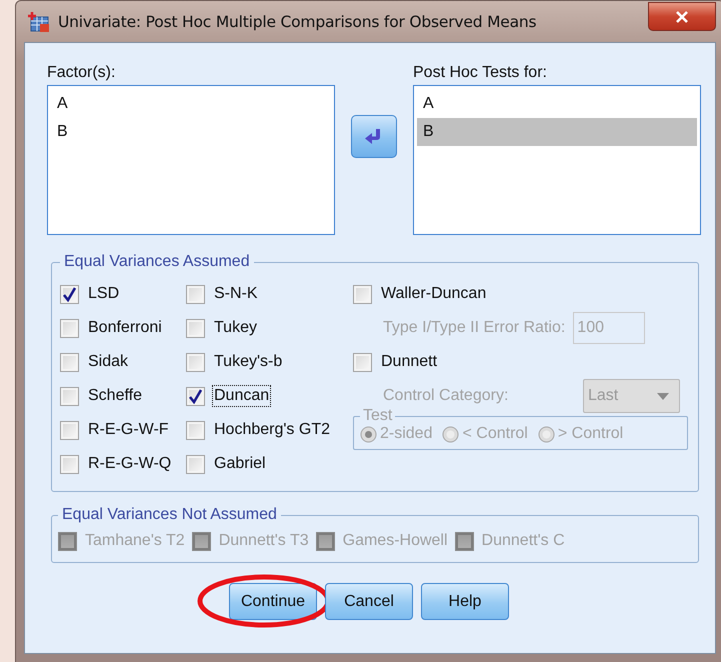  What do you see at coordinates (169, 515) in the screenshot?
I see `group-title: Equal Variances Not Assumed` at bounding box center [169, 515].